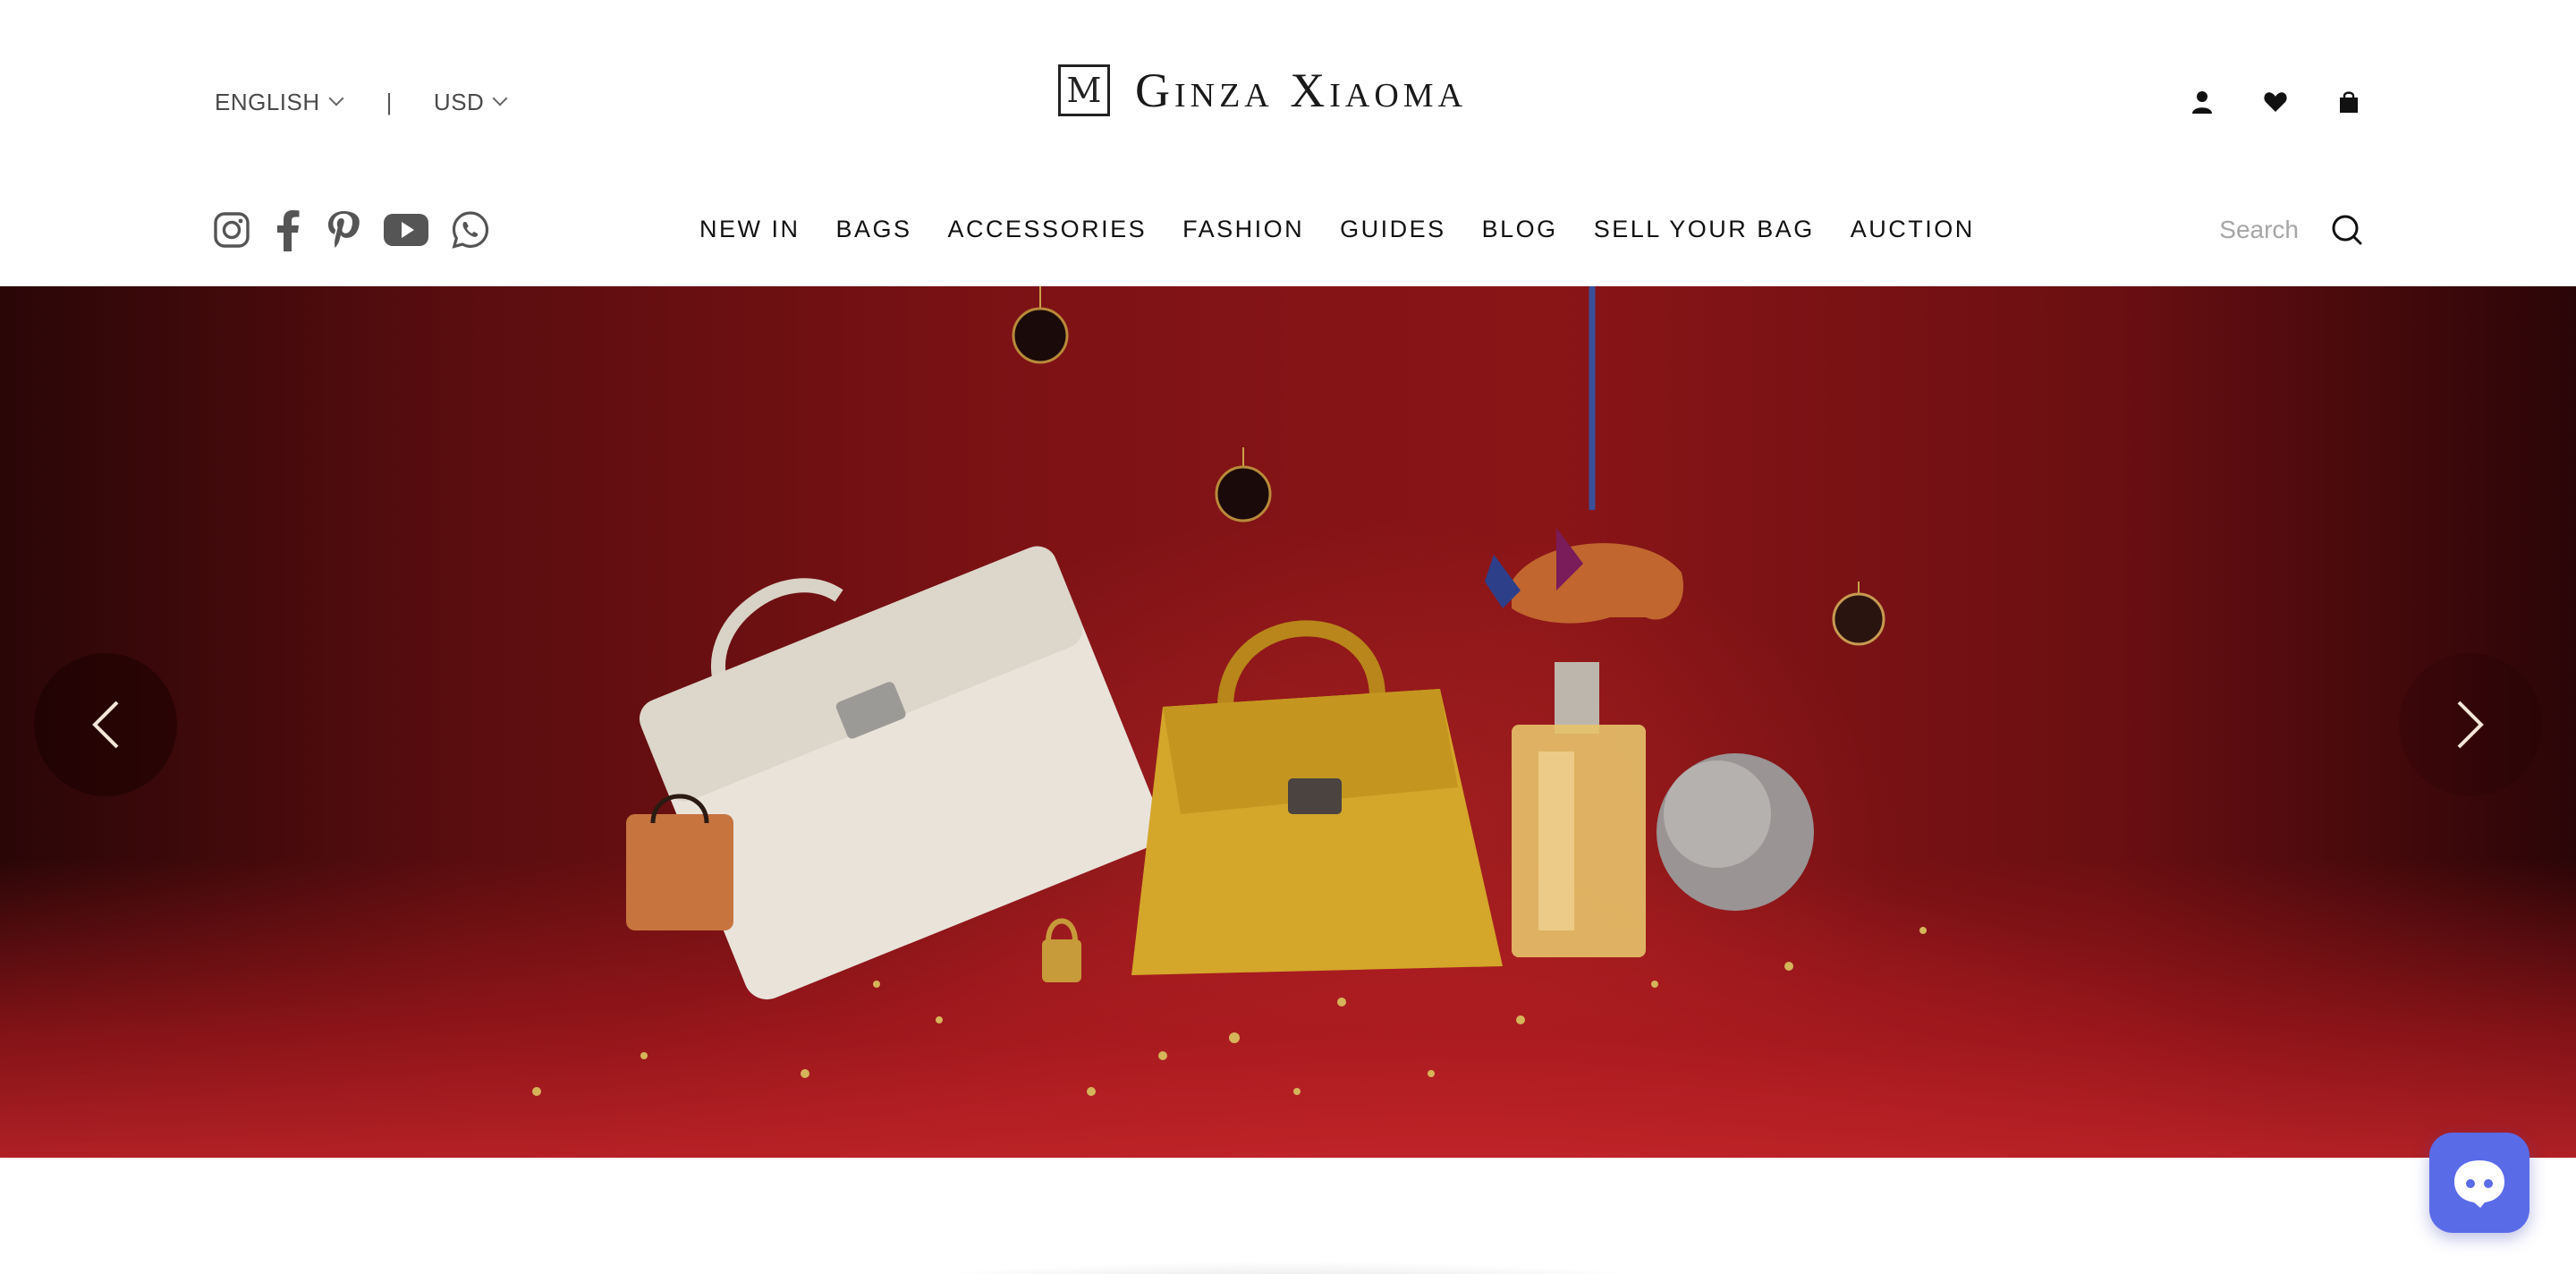  I want to click on instagram-icon, so click(231, 230).